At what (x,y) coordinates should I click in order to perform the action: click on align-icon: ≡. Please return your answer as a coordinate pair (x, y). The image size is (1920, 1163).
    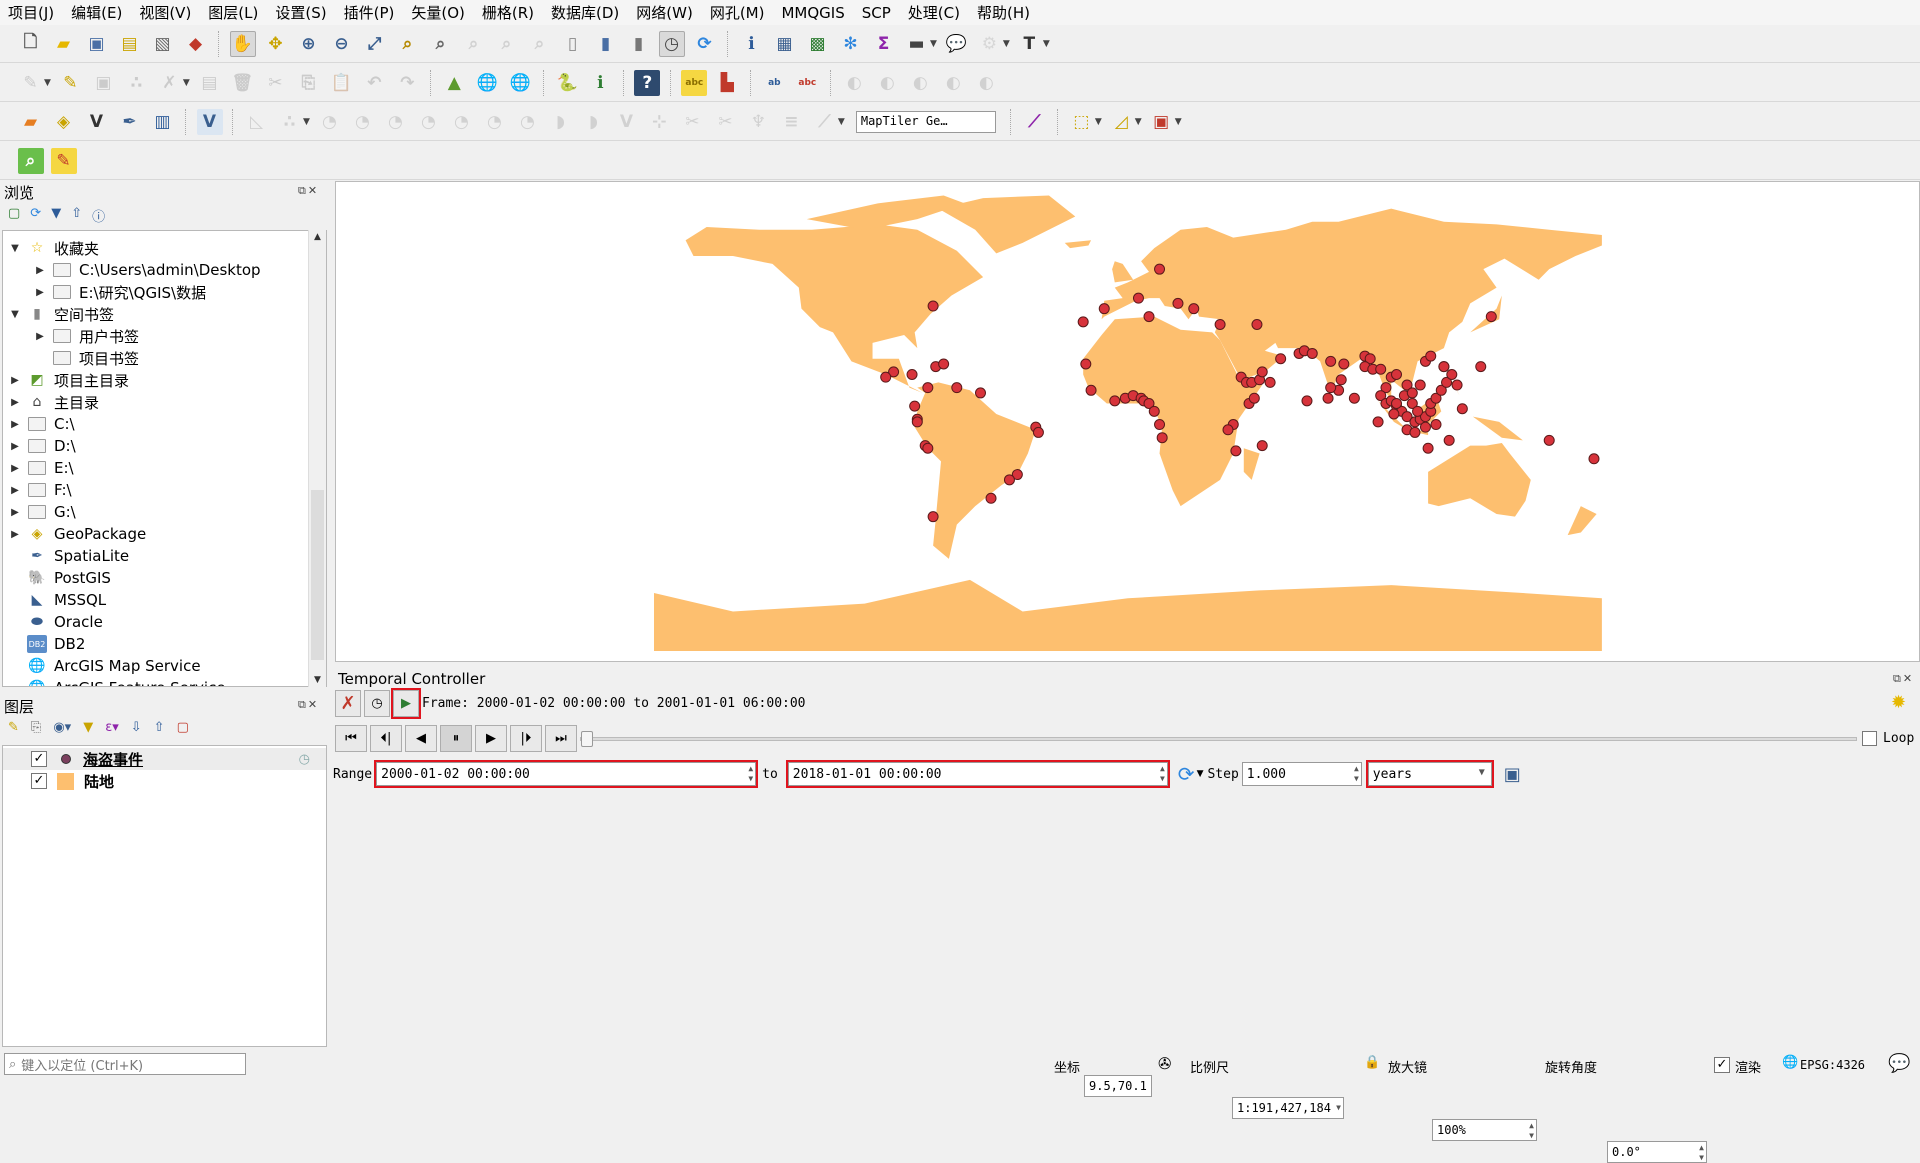
    Looking at the image, I should click on (791, 122).